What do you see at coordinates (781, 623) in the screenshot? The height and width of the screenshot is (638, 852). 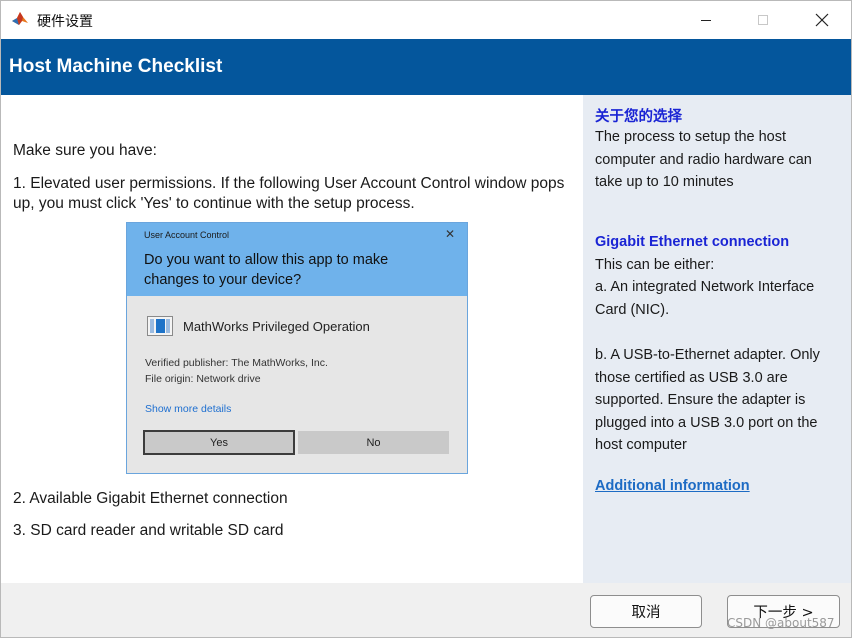 I see `watermark-text: CSDN @about587` at bounding box center [781, 623].